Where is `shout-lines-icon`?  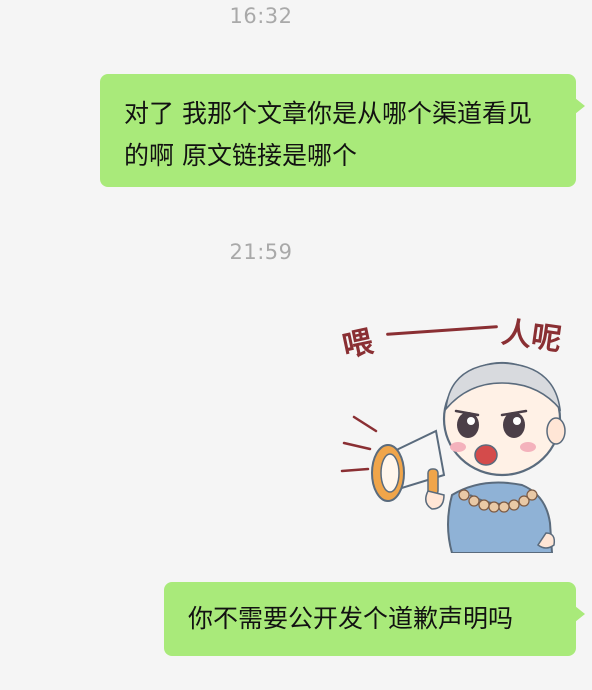 shout-lines-icon is located at coordinates (359, 444).